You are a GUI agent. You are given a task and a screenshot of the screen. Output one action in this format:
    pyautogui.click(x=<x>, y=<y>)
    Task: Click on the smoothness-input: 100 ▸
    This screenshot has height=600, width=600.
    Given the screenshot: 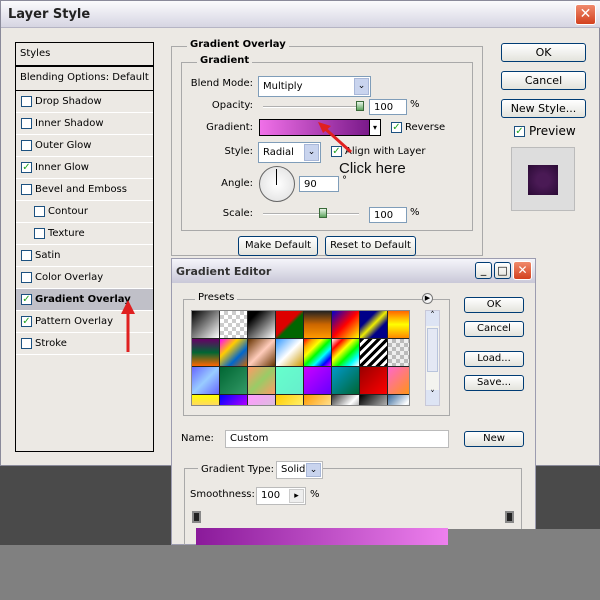 What is the action you would take?
    pyautogui.click(x=281, y=496)
    